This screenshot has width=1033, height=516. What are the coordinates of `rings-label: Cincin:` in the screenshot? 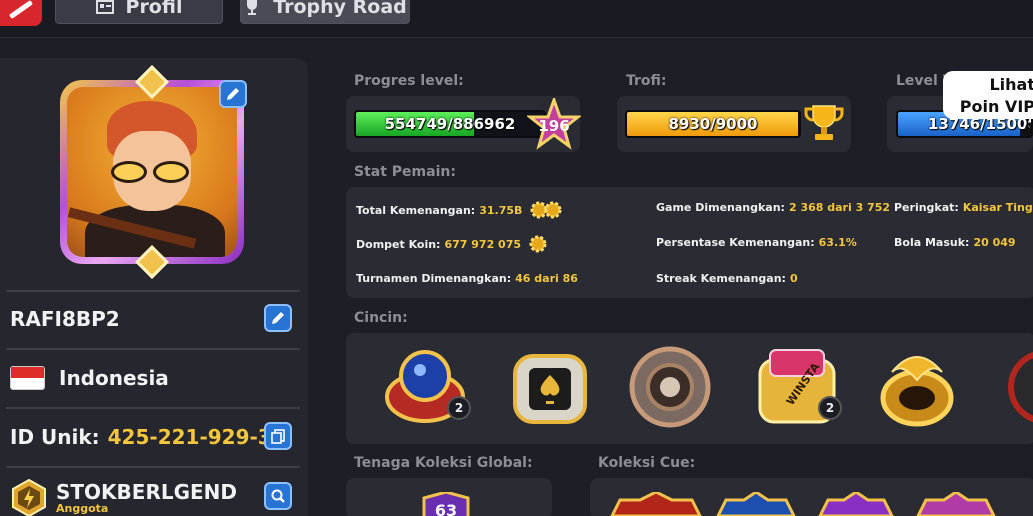 It's located at (381, 318).